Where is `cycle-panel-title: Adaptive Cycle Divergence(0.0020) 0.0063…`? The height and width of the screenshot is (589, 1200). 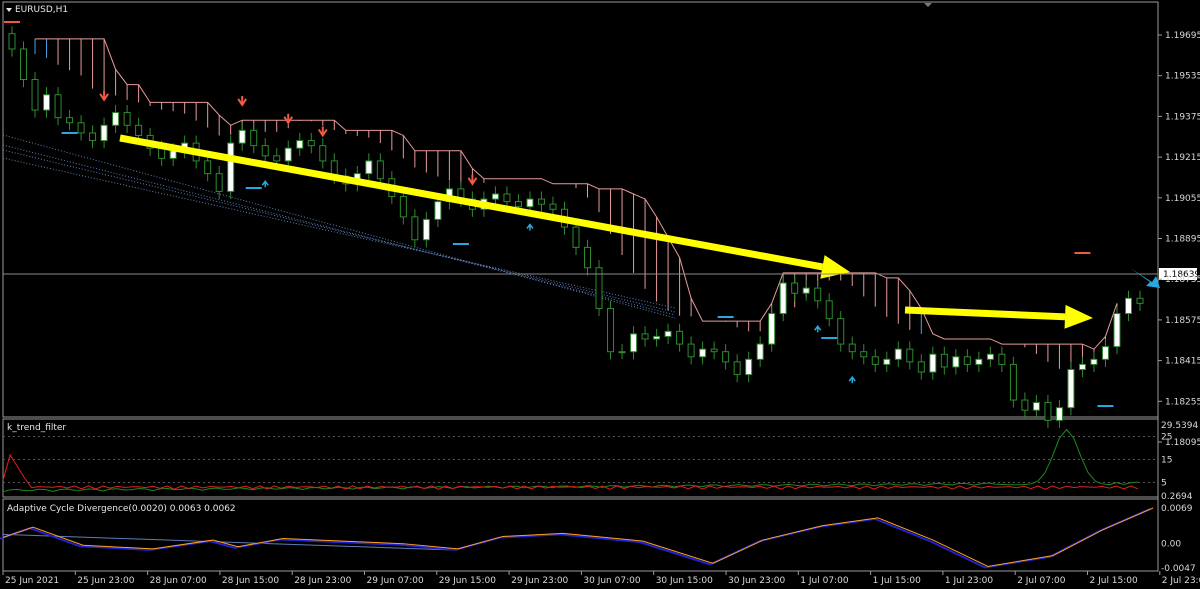 cycle-panel-title: Adaptive Cycle Divergence(0.0020) 0.0063… is located at coordinates (121, 509).